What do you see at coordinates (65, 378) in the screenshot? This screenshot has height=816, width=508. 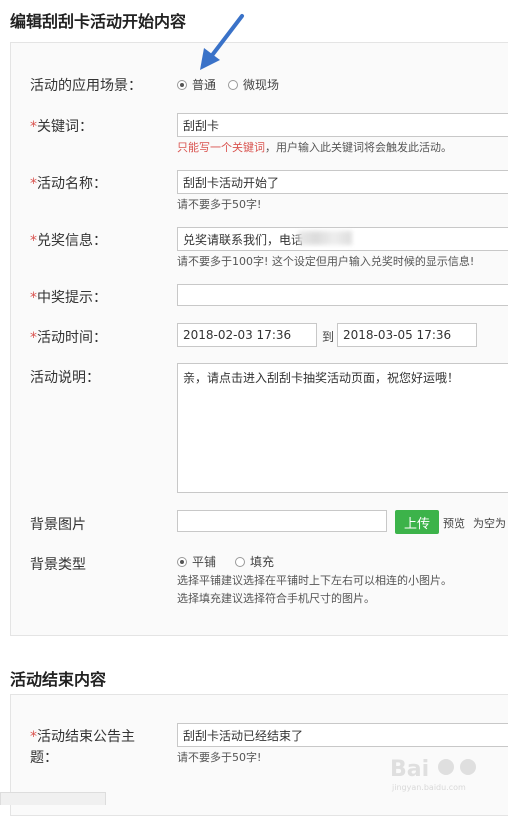 I see `desc-label: 活动说明：` at bounding box center [65, 378].